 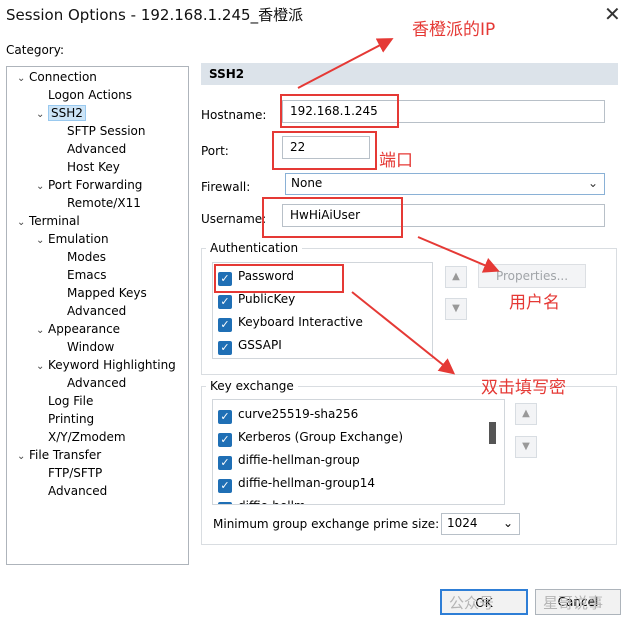 What do you see at coordinates (403, 333) in the screenshot?
I see `password-arrow` at bounding box center [403, 333].